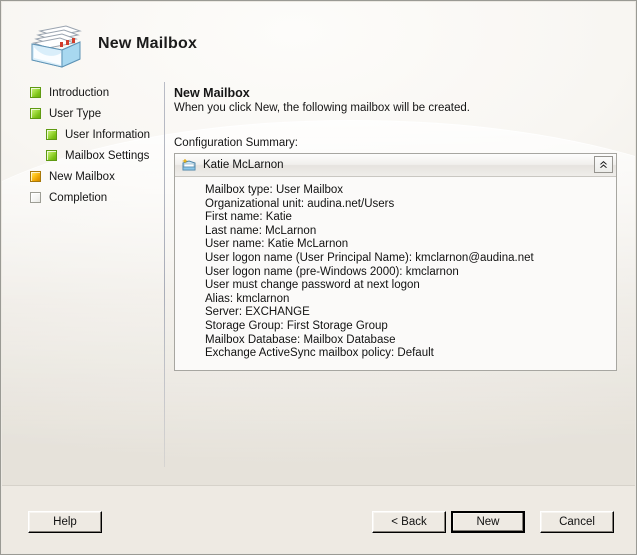 The height and width of the screenshot is (555, 637). I want to click on summary-detail-line: Alias: kmclarnon, so click(247, 298).